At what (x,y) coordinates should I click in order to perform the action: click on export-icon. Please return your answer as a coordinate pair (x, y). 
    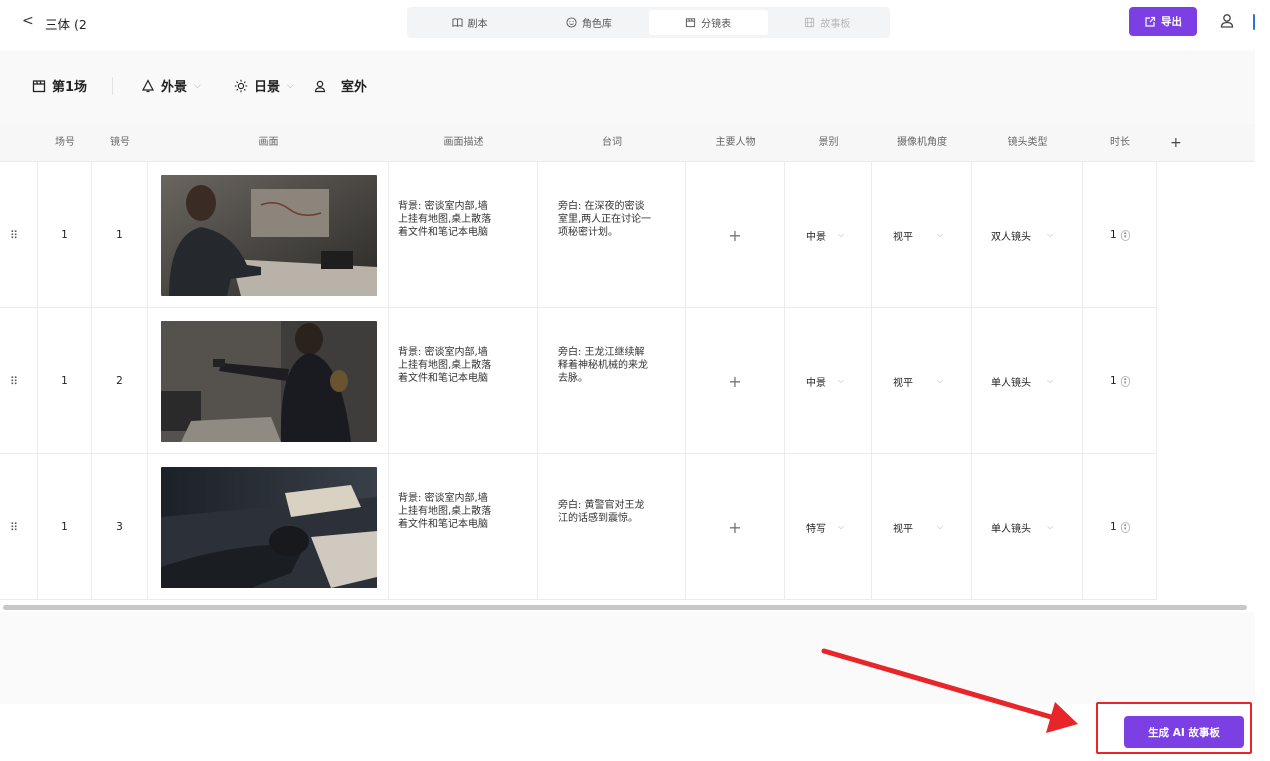
    Looking at the image, I should click on (1150, 21).